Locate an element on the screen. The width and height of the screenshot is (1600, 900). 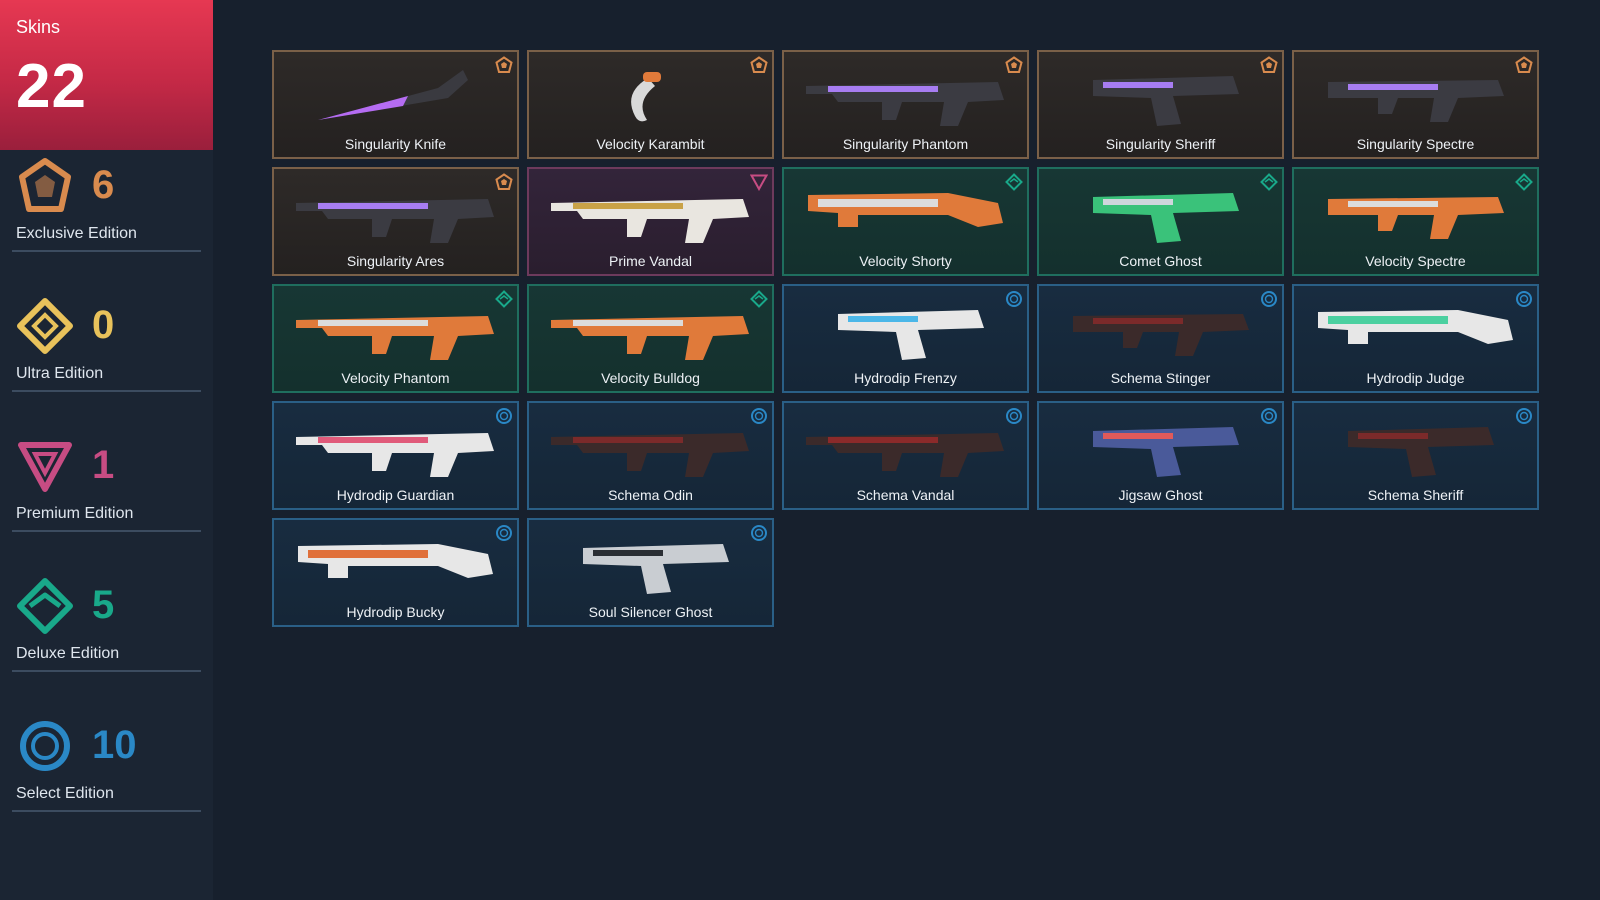
skin-name: Jigsaw Ghost is located at coordinates (1160, 495).